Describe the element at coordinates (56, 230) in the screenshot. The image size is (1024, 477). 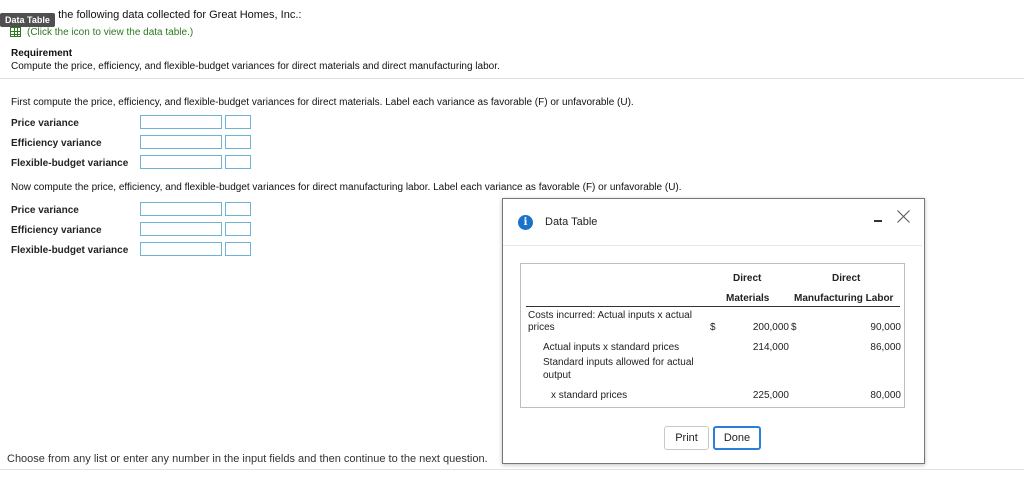
I see `dl-efficiency-variance-label: Efficiency variance` at that location.